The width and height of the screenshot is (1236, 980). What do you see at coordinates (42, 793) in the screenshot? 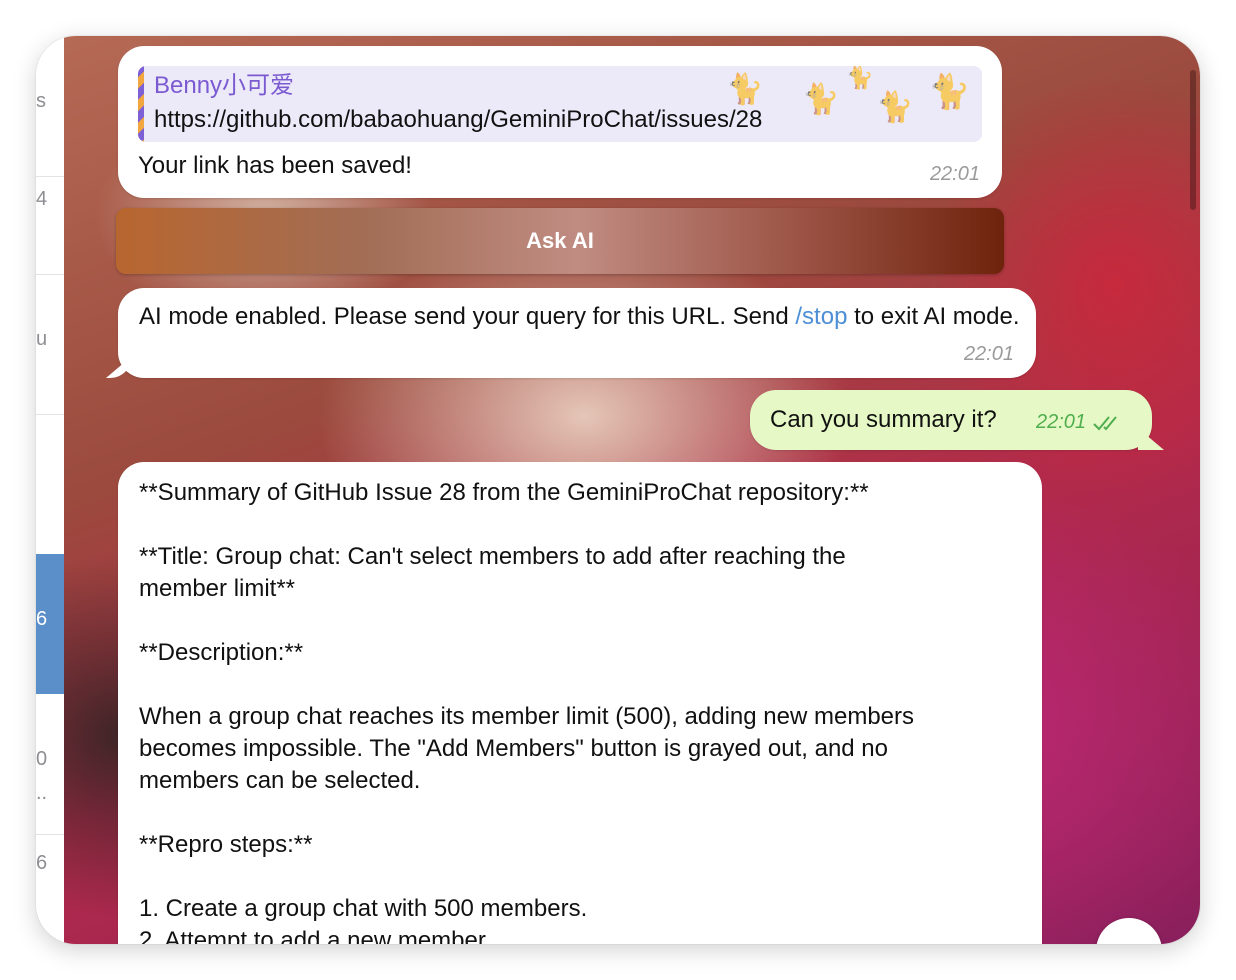
I see `chat-list-item-label: ..` at bounding box center [42, 793].